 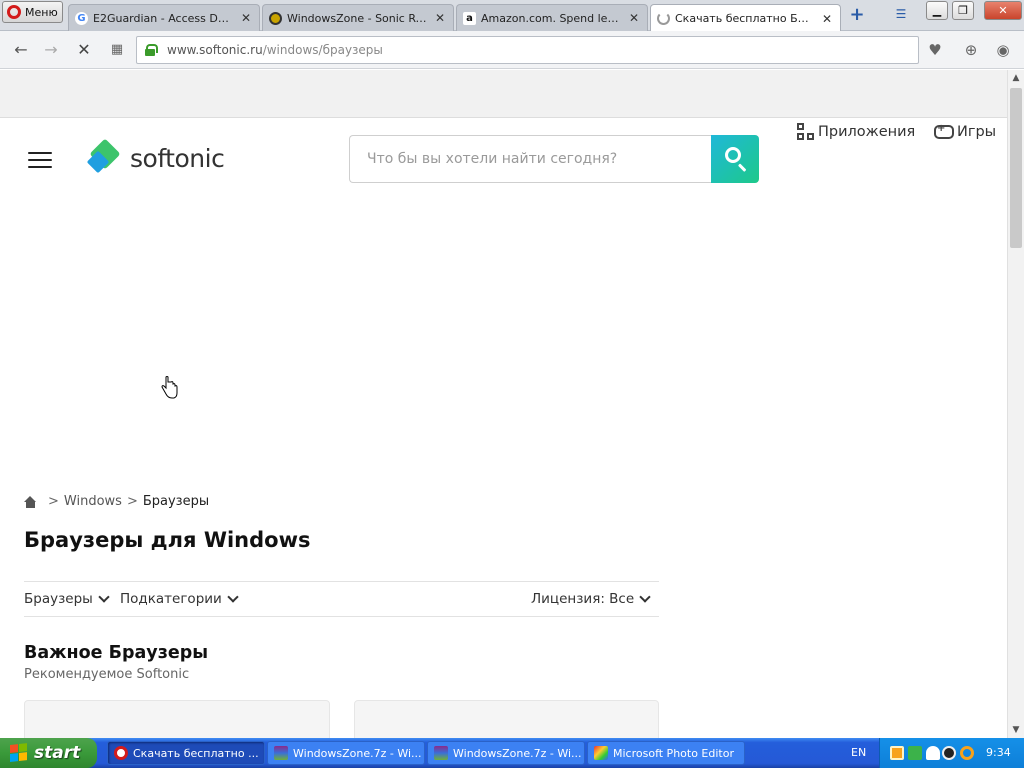 What do you see at coordinates (806, 132) in the screenshot?
I see `apps-grid-icon` at bounding box center [806, 132].